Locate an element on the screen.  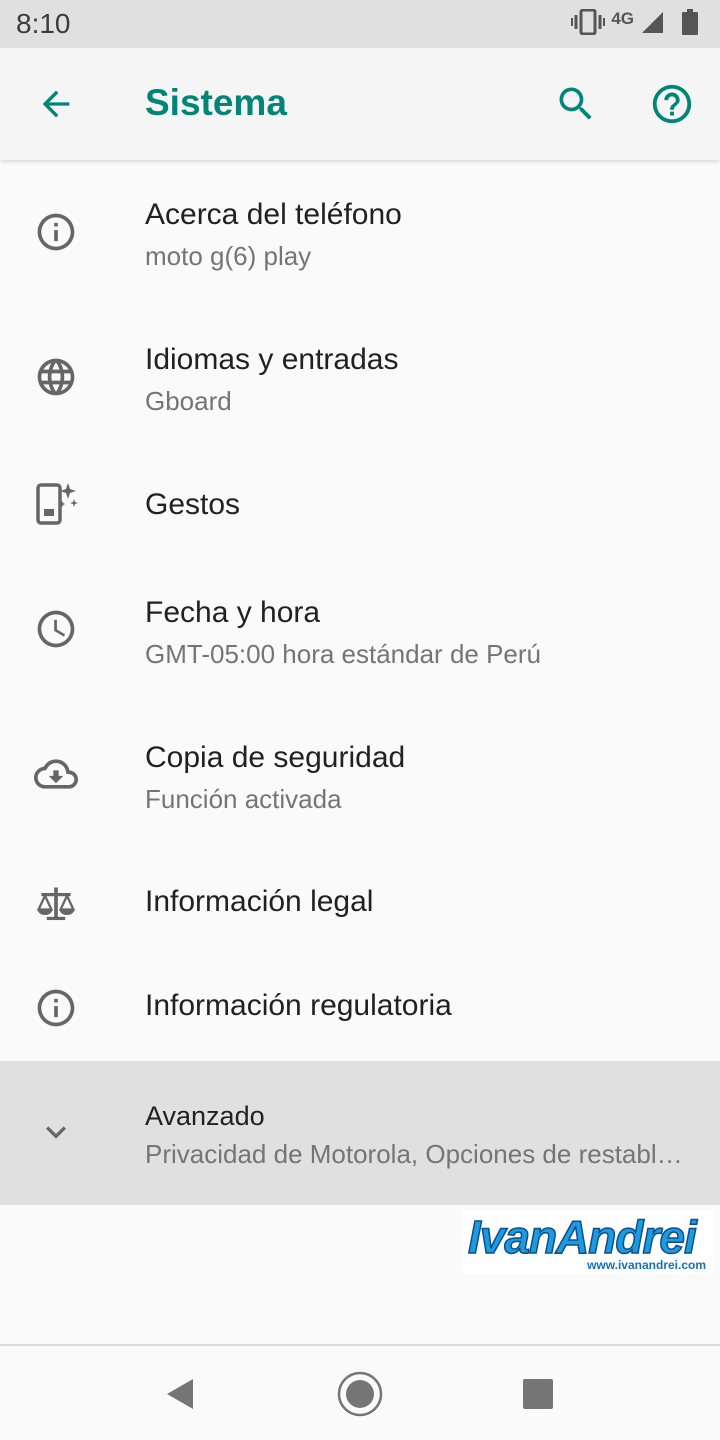
settings-item-summary: moto g(6) play is located at coordinates (228, 256).